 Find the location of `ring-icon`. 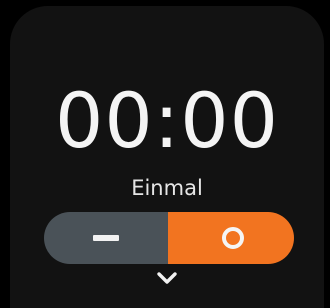

ring-icon is located at coordinates (233, 238).